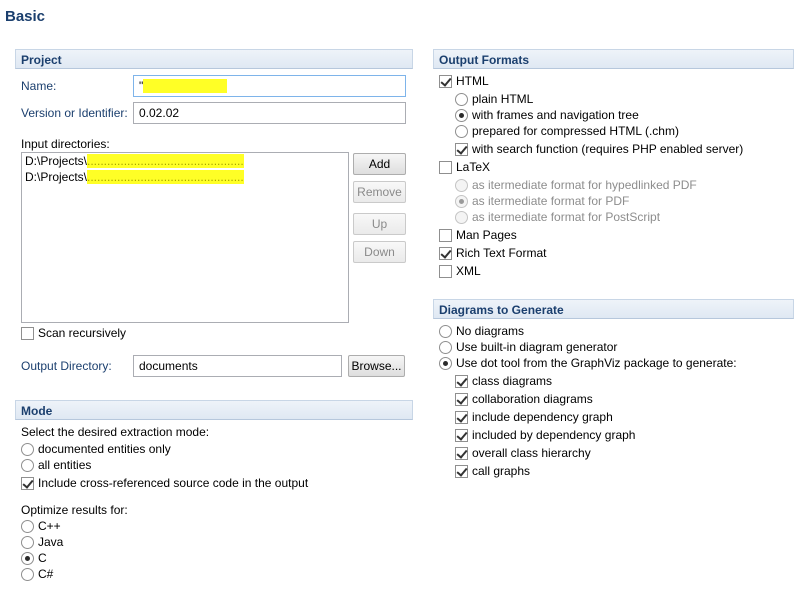 The image size is (794, 599). I want to click on lang-java-radio: Java, so click(71, 542).